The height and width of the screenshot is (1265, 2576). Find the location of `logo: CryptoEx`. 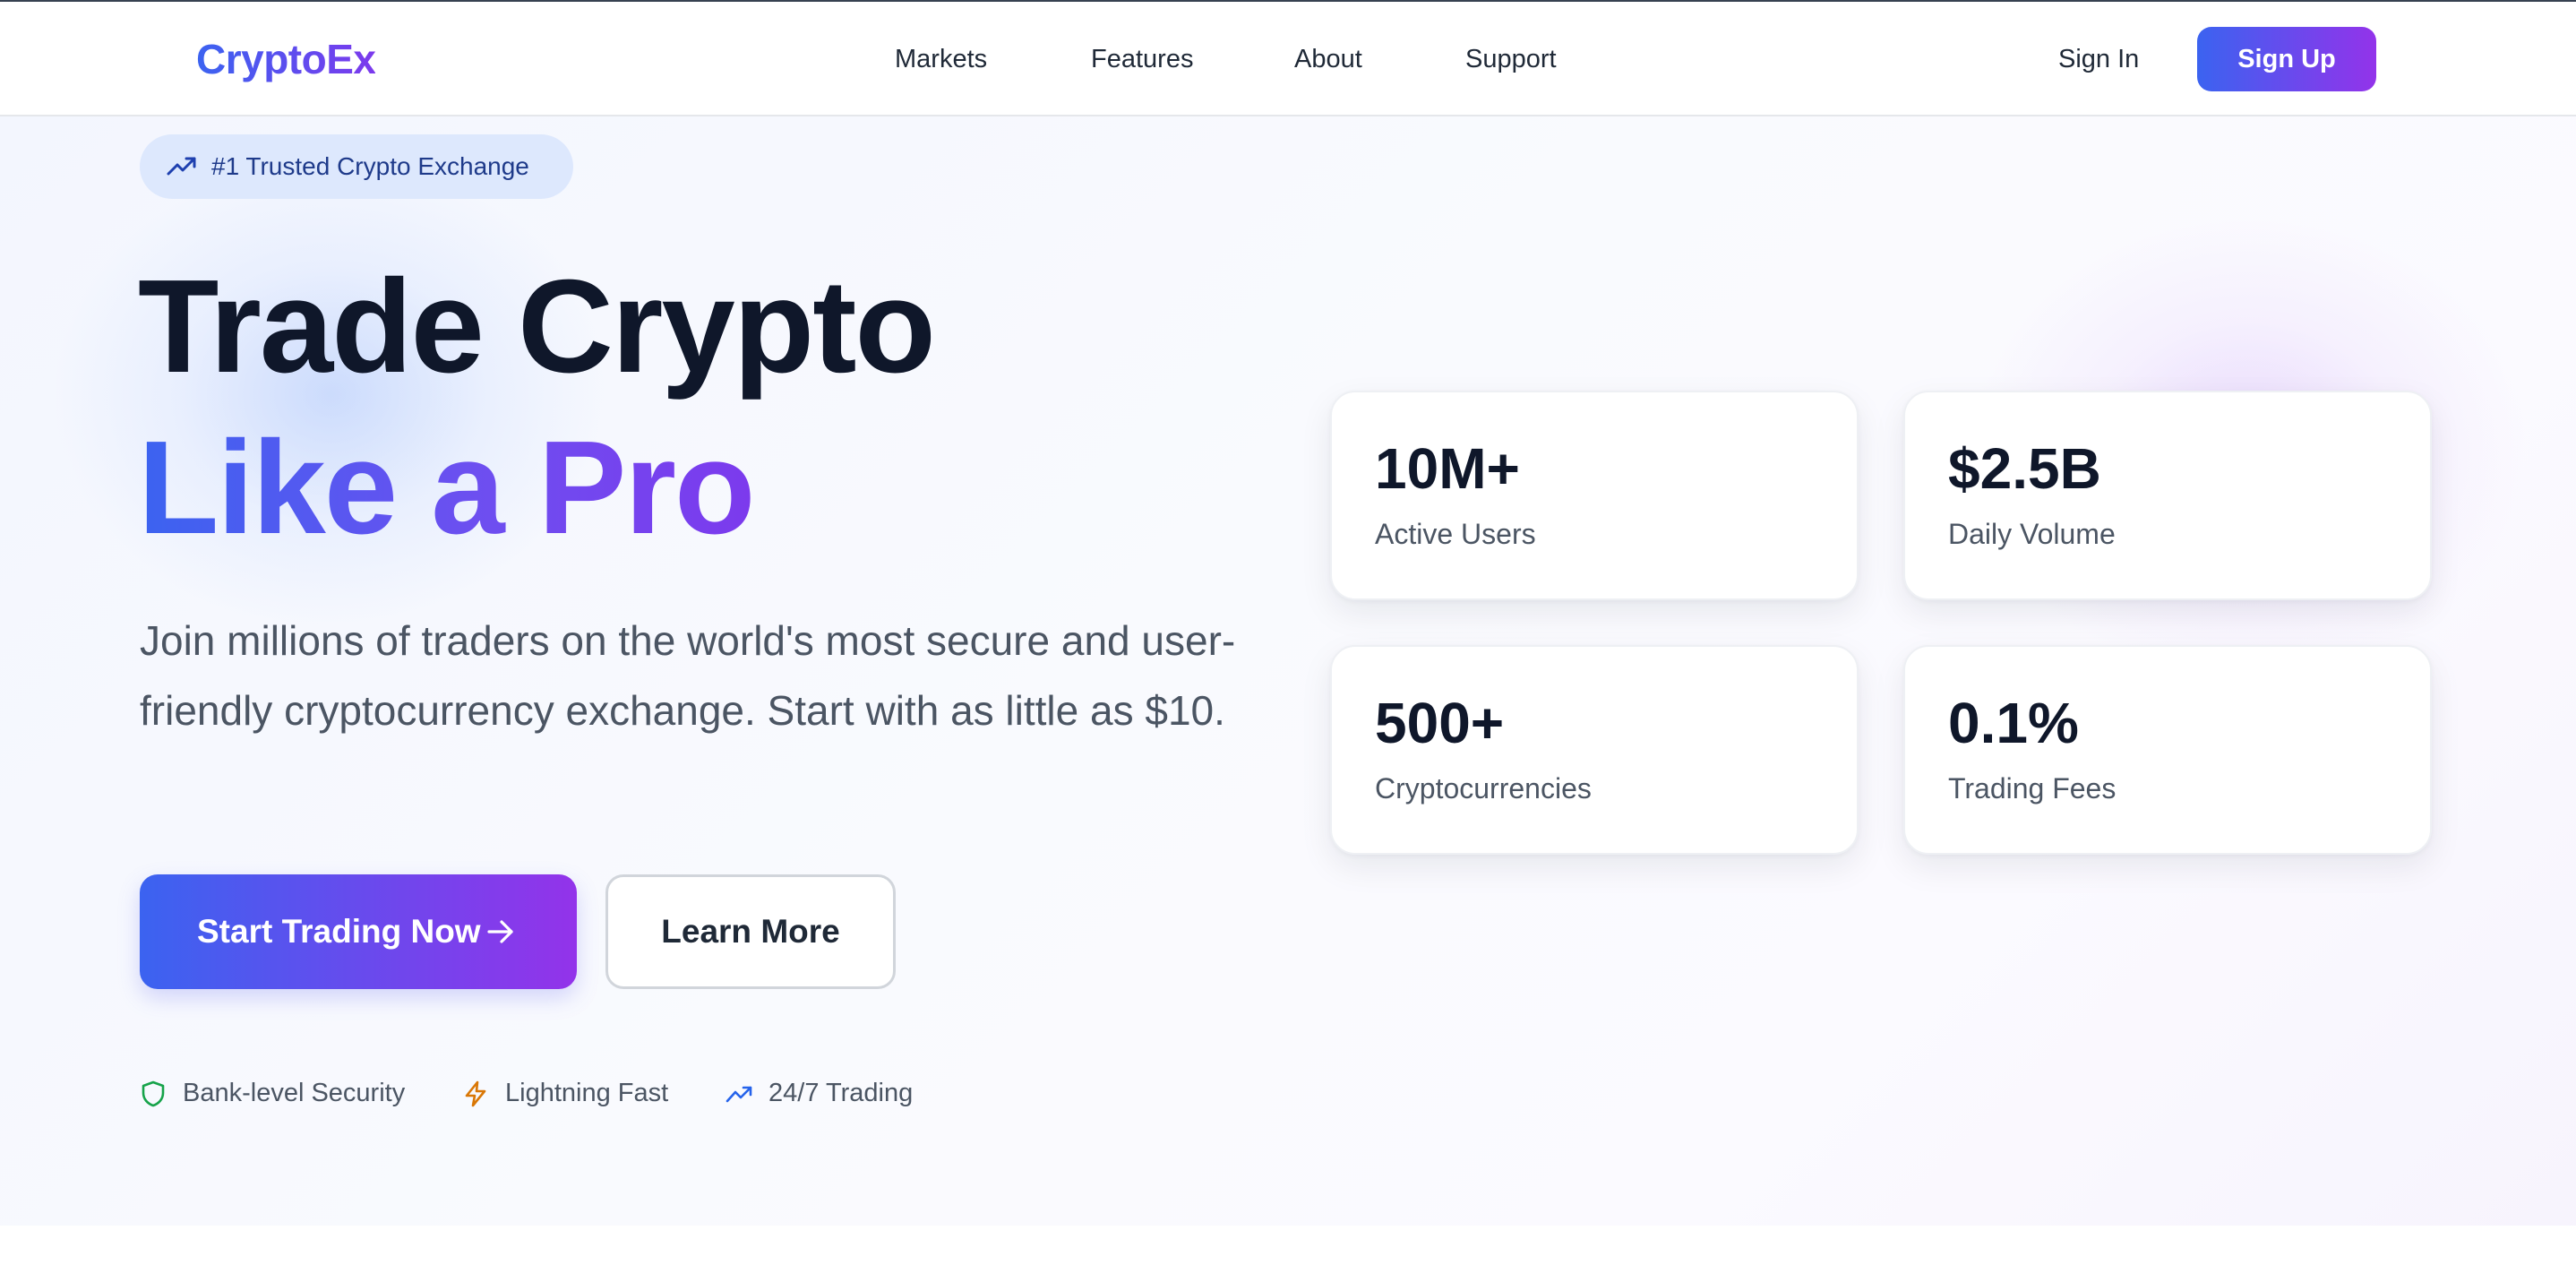

logo: CryptoEx is located at coordinates (286, 59).